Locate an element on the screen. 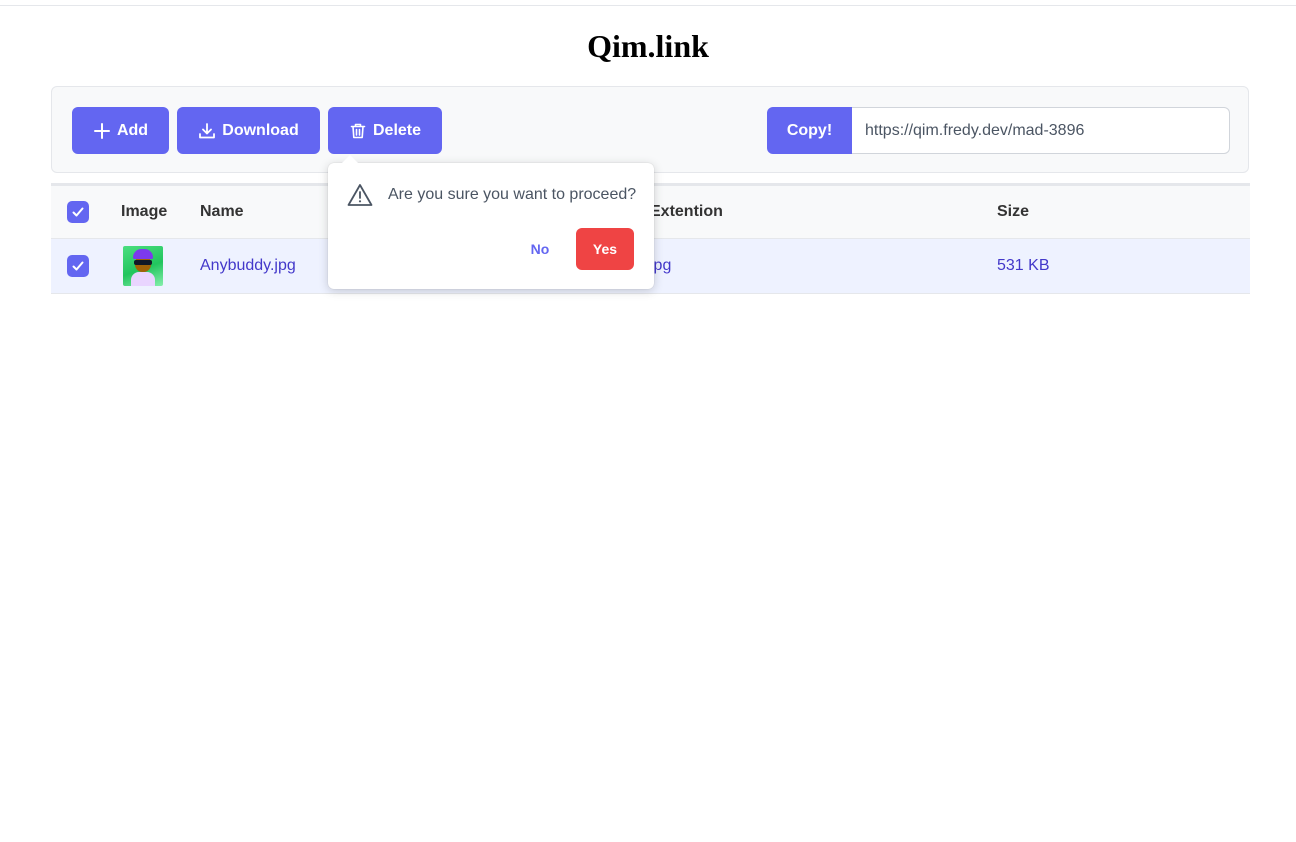  trash-icon is located at coordinates (358, 131).